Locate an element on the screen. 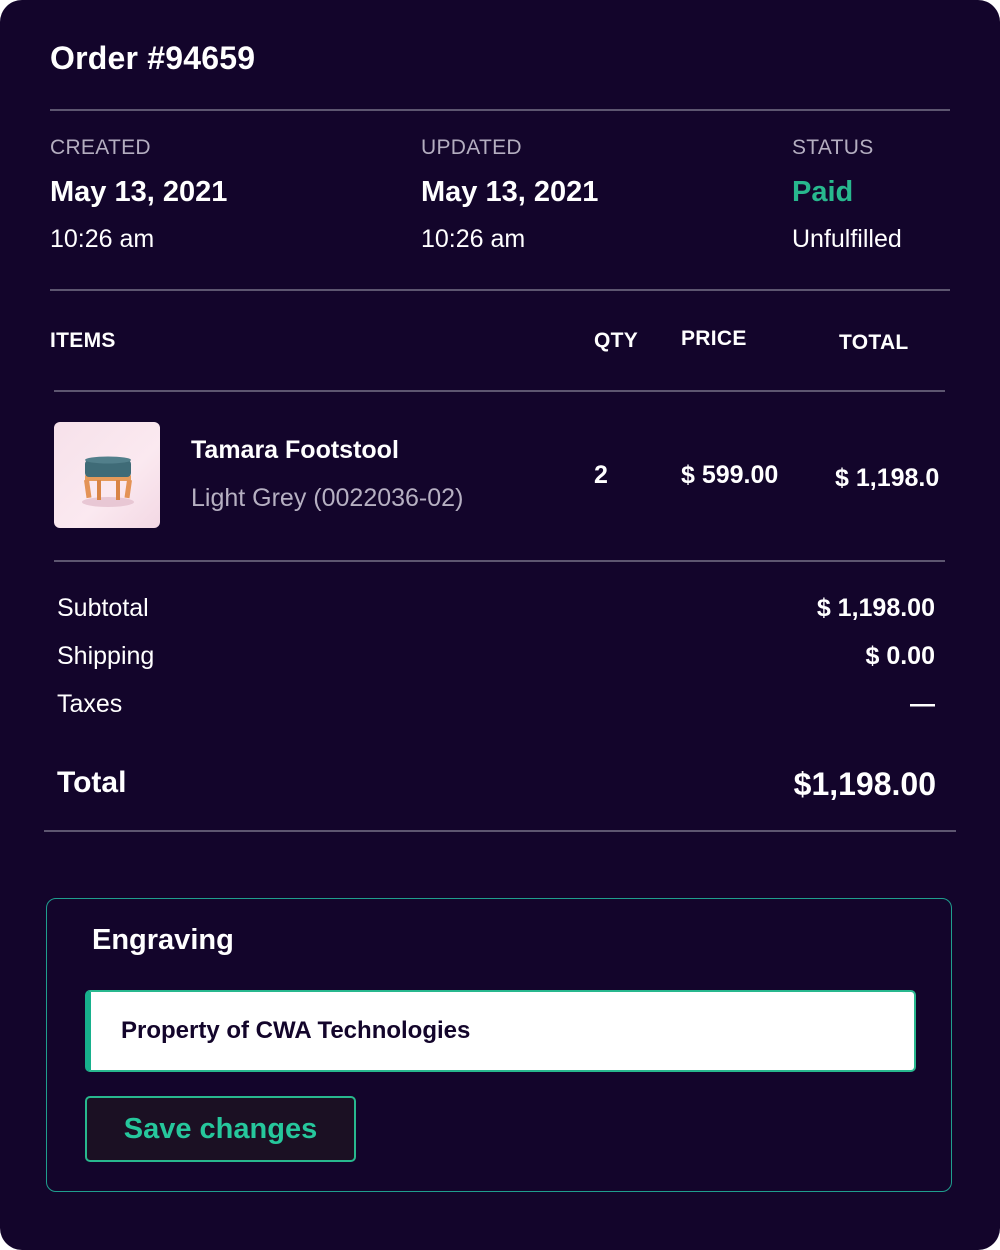 The height and width of the screenshot is (1250, 1000). created-date: May 13, 2021 is located at coordinates (139, 192).